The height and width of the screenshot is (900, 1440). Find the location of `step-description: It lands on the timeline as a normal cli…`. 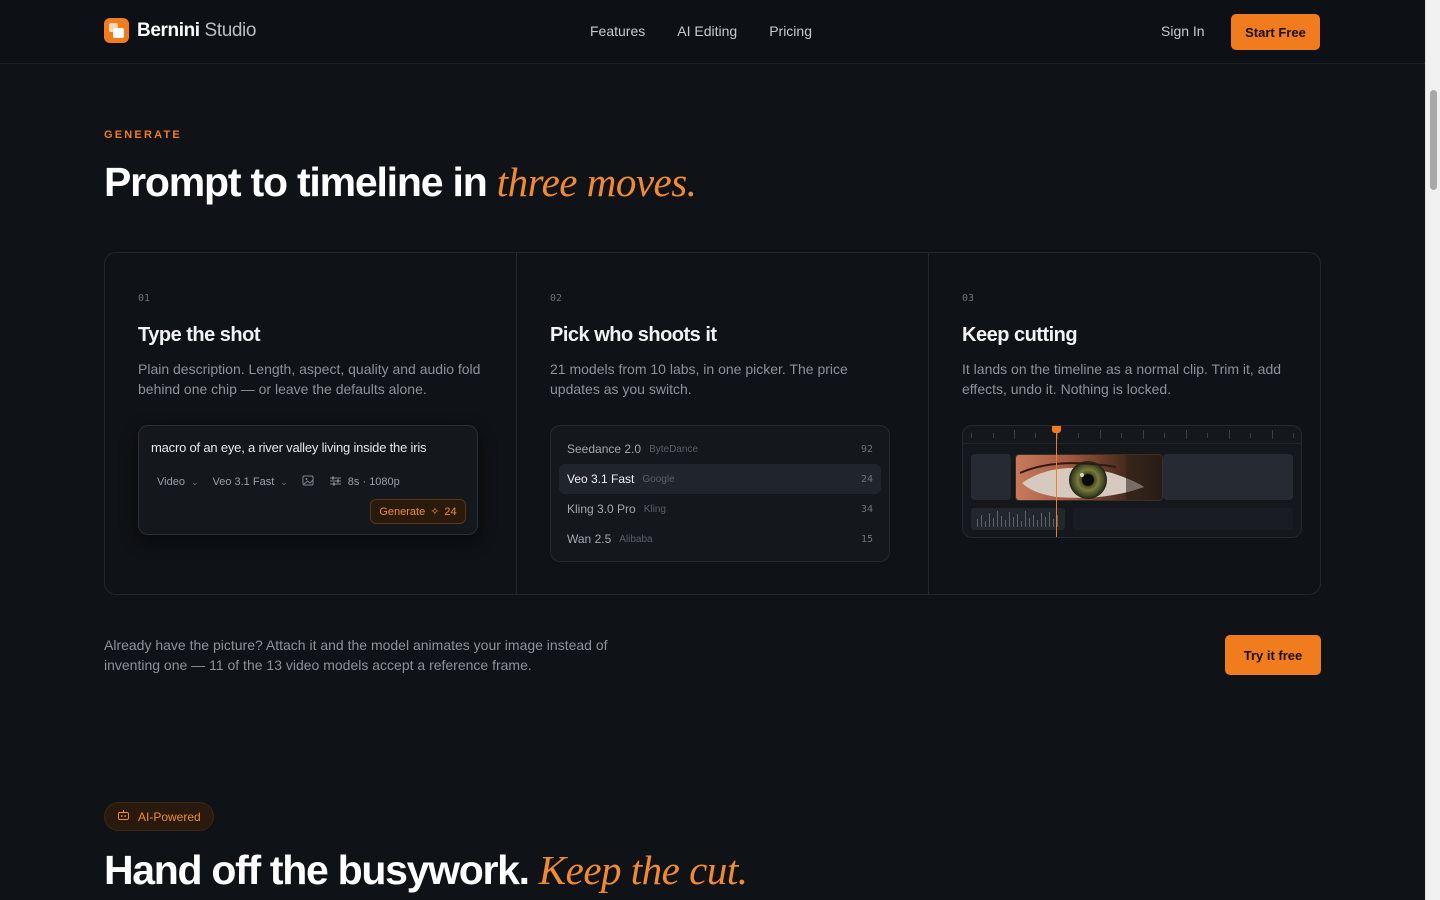

step-description: It lands on the timeline as a normal cli… is located at coordinates (1122, 379).